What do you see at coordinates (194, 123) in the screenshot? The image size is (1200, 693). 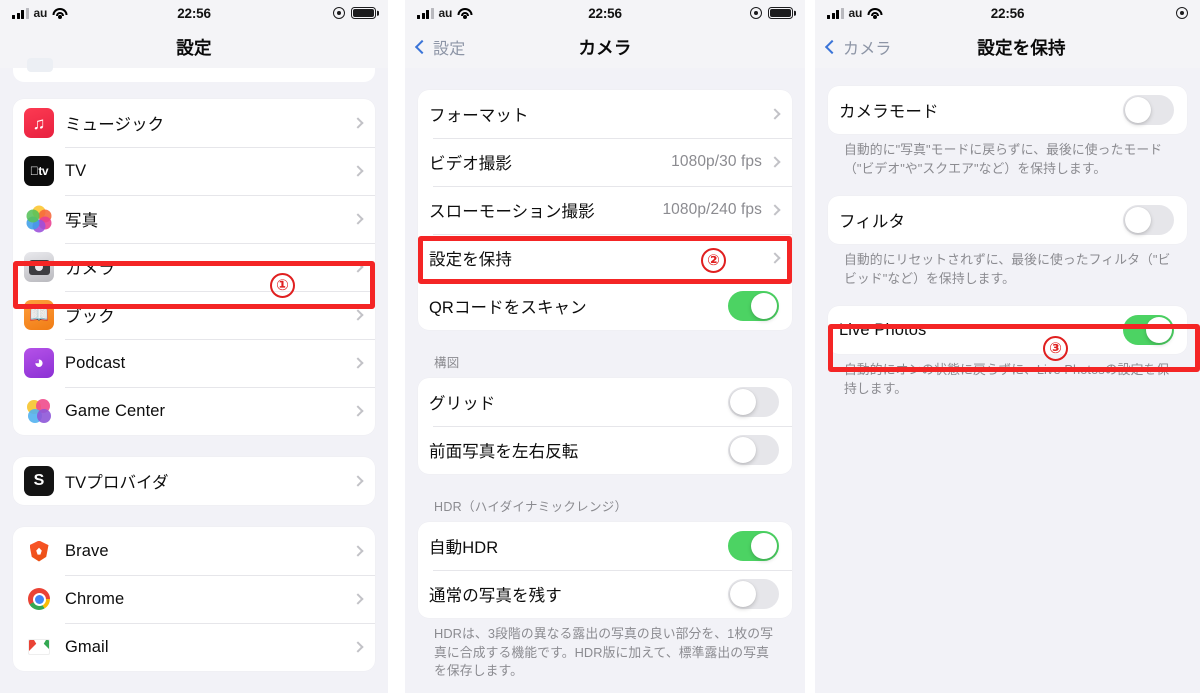 I see `sidebar-item-music: ♫ ミュージック` at bounding box center [194, 123].